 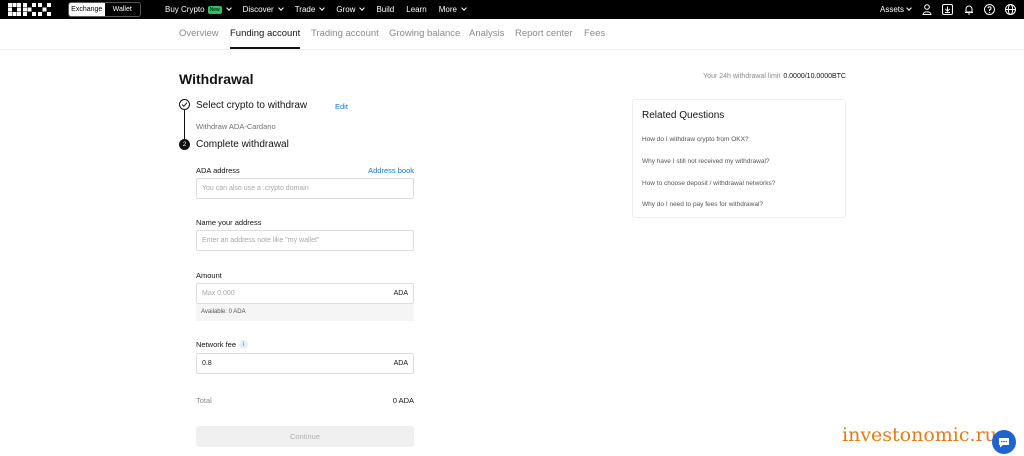 I want to click on nav-discover-label: Discover, so click(x=258, y=9).